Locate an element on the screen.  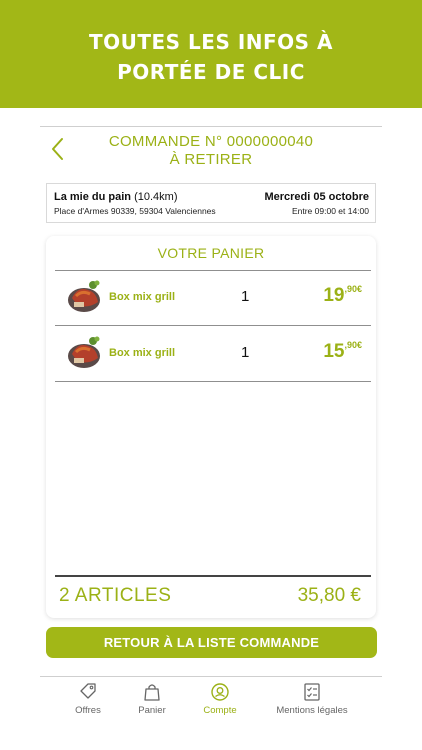
store-name-line: La mie du pain (10.4km) is located at coordinates (115, 197).